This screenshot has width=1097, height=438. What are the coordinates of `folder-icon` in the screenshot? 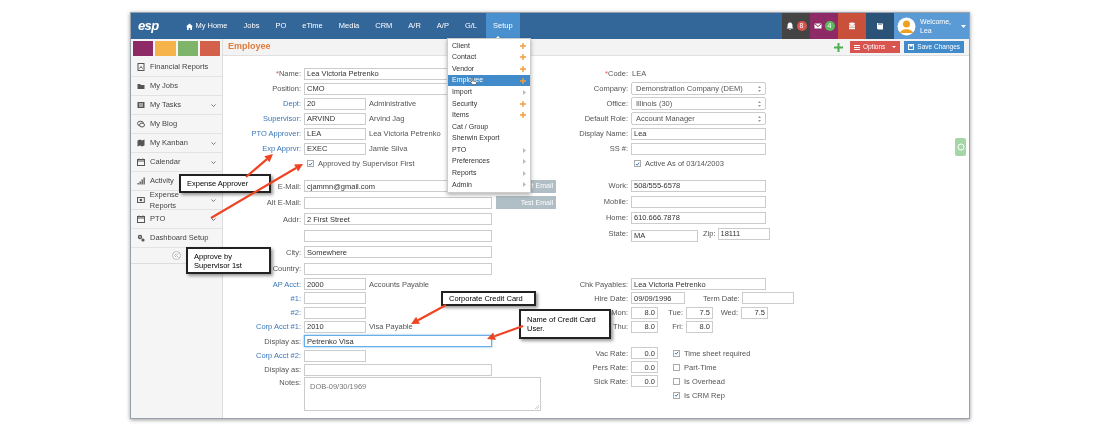 It's located at (141, 86).